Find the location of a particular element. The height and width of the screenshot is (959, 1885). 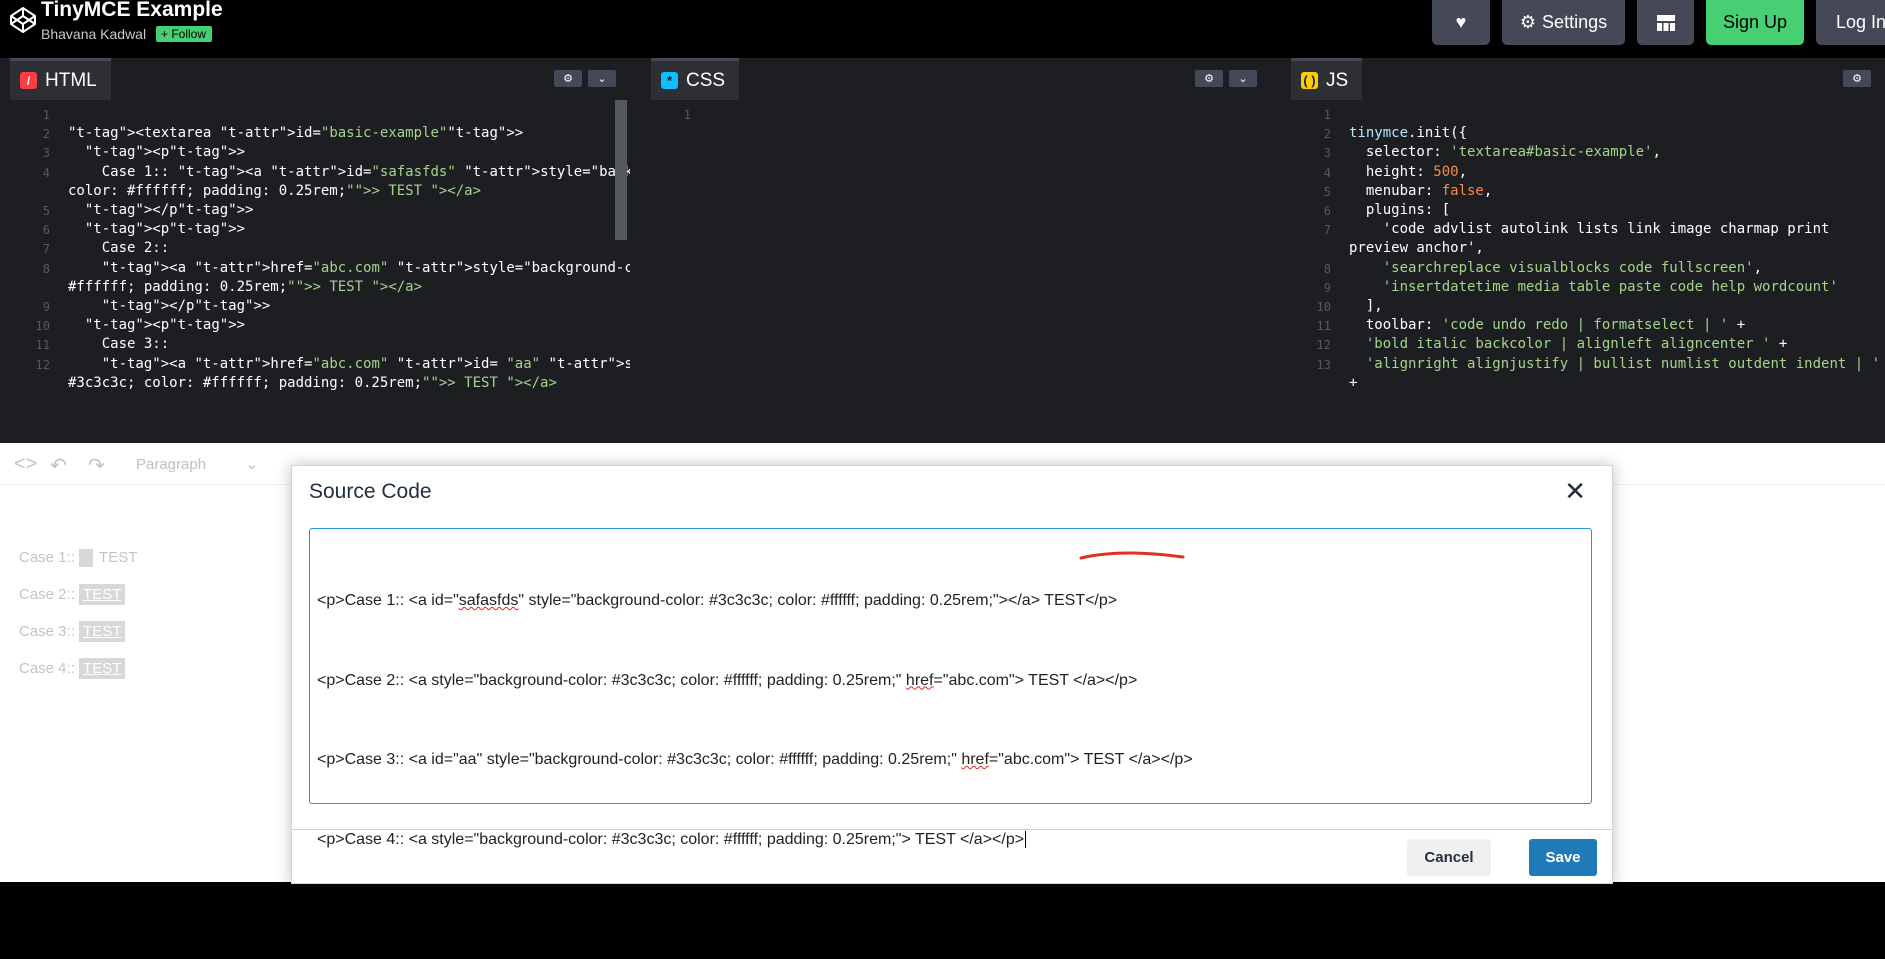

editor-paragraph: Case 1:: TEST is located at coordinates (78, 558).